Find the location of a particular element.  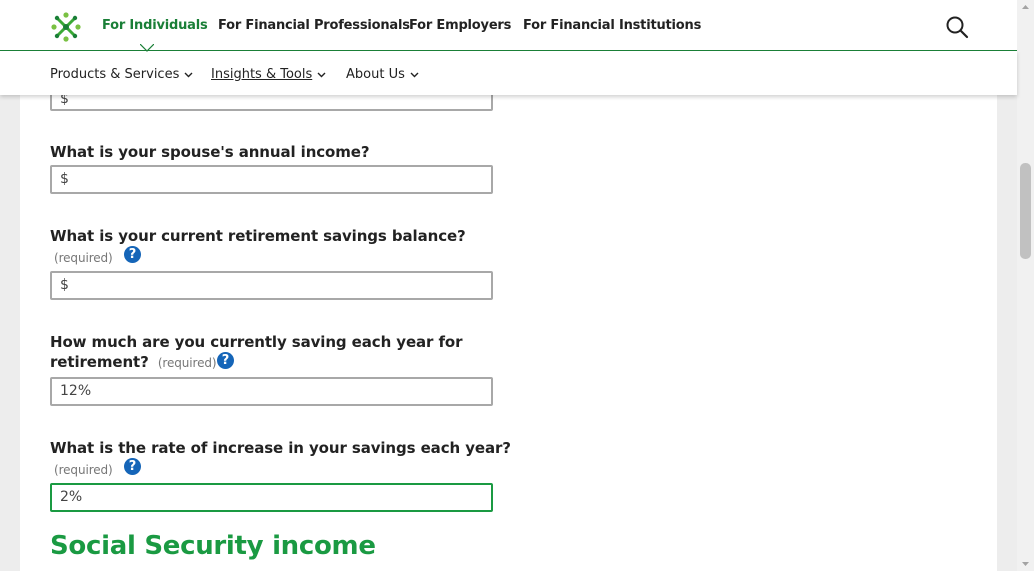

annual-saving-label-cont: retirement? (required) is located at coordinates (133, 362).